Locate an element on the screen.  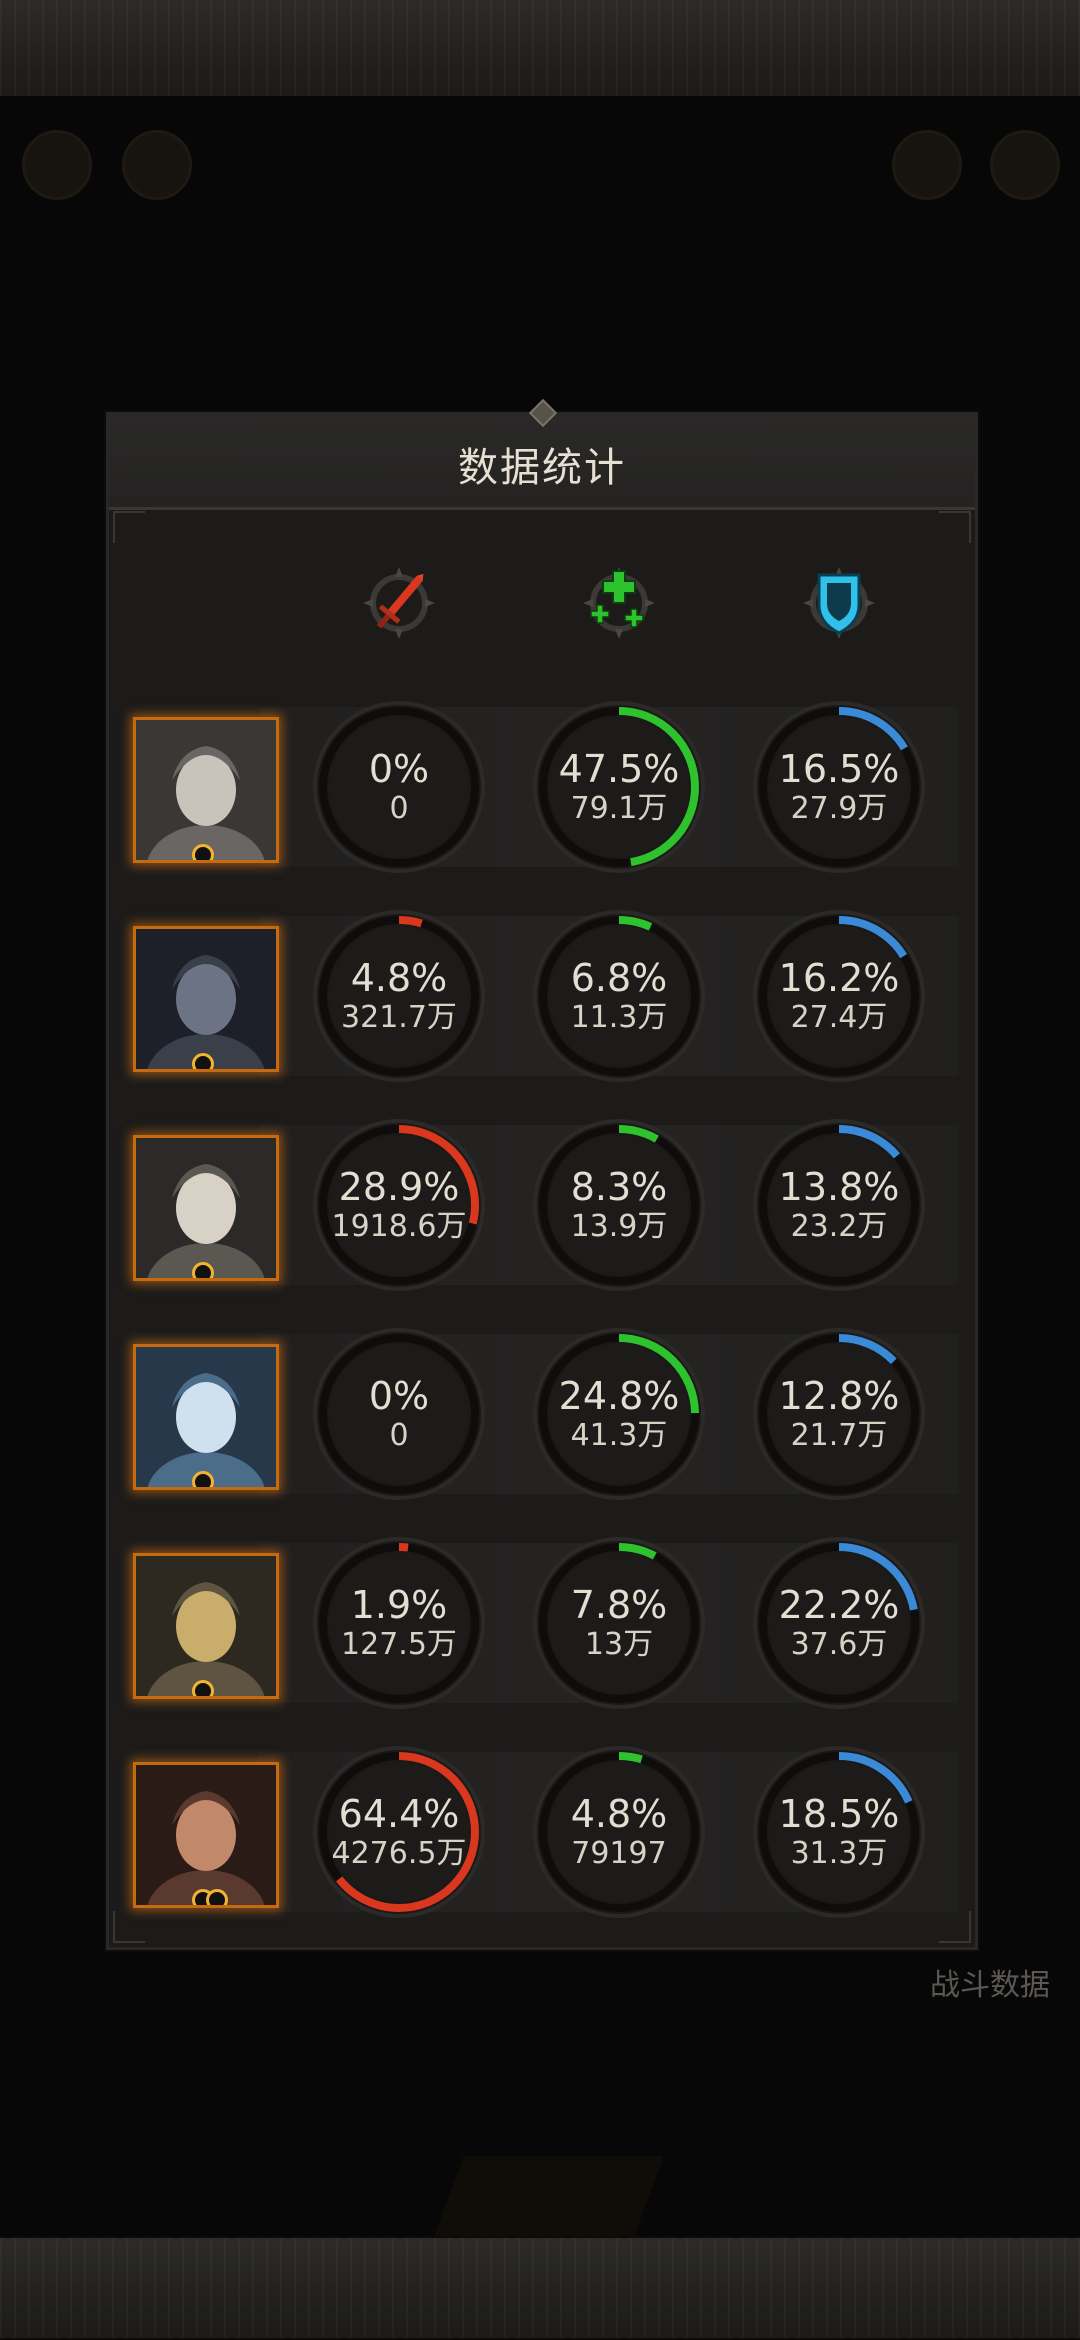
stat-gauge-healing: 7.8% 13万 is located at coordinates (619, 1623).